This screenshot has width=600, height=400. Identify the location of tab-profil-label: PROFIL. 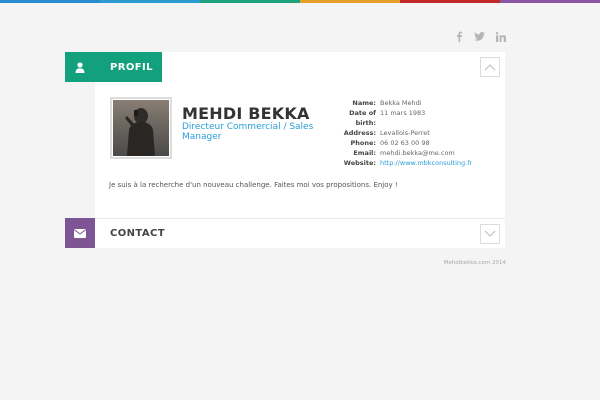
(131, 67).